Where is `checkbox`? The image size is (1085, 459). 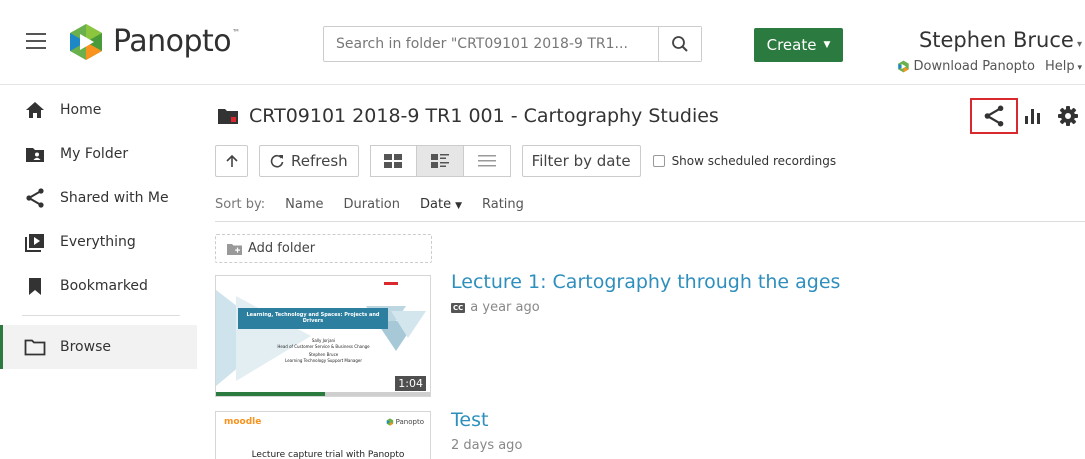 checkbox is located at coordinates (658, 161).